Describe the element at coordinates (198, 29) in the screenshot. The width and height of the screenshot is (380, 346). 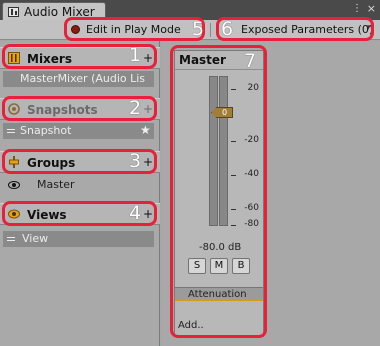
I see `annotation-number: 5` at that location.